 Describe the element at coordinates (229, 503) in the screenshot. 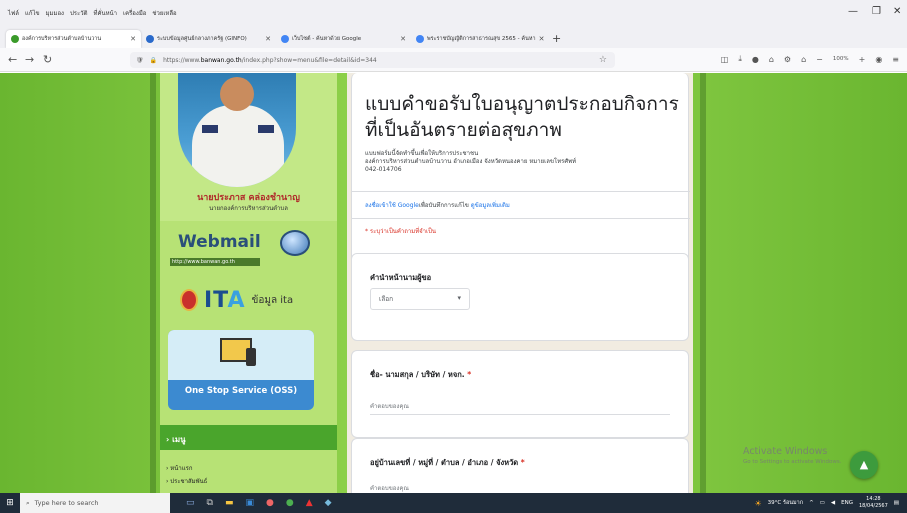

I see `file-explorer-icon: ▬` at that location.